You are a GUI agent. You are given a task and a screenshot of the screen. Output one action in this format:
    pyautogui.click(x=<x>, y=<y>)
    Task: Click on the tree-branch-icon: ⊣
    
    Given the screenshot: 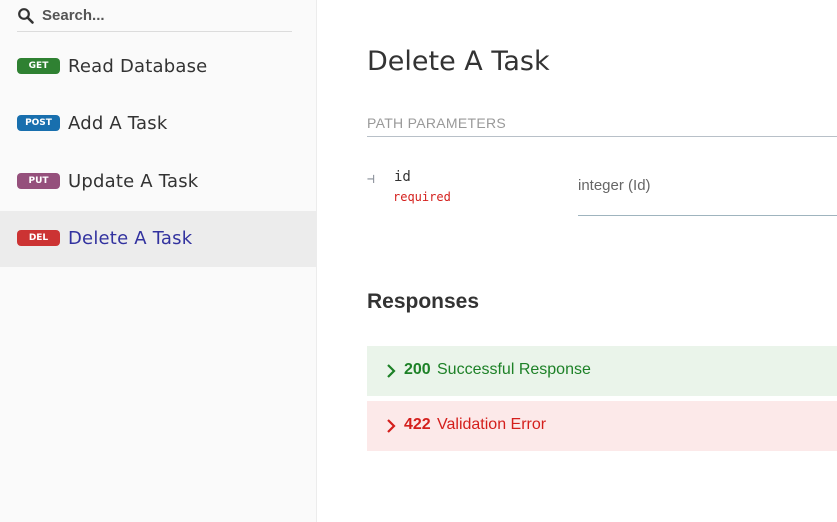 What is the action you would take?
    pyautogui.click(x=371, y=179)
    